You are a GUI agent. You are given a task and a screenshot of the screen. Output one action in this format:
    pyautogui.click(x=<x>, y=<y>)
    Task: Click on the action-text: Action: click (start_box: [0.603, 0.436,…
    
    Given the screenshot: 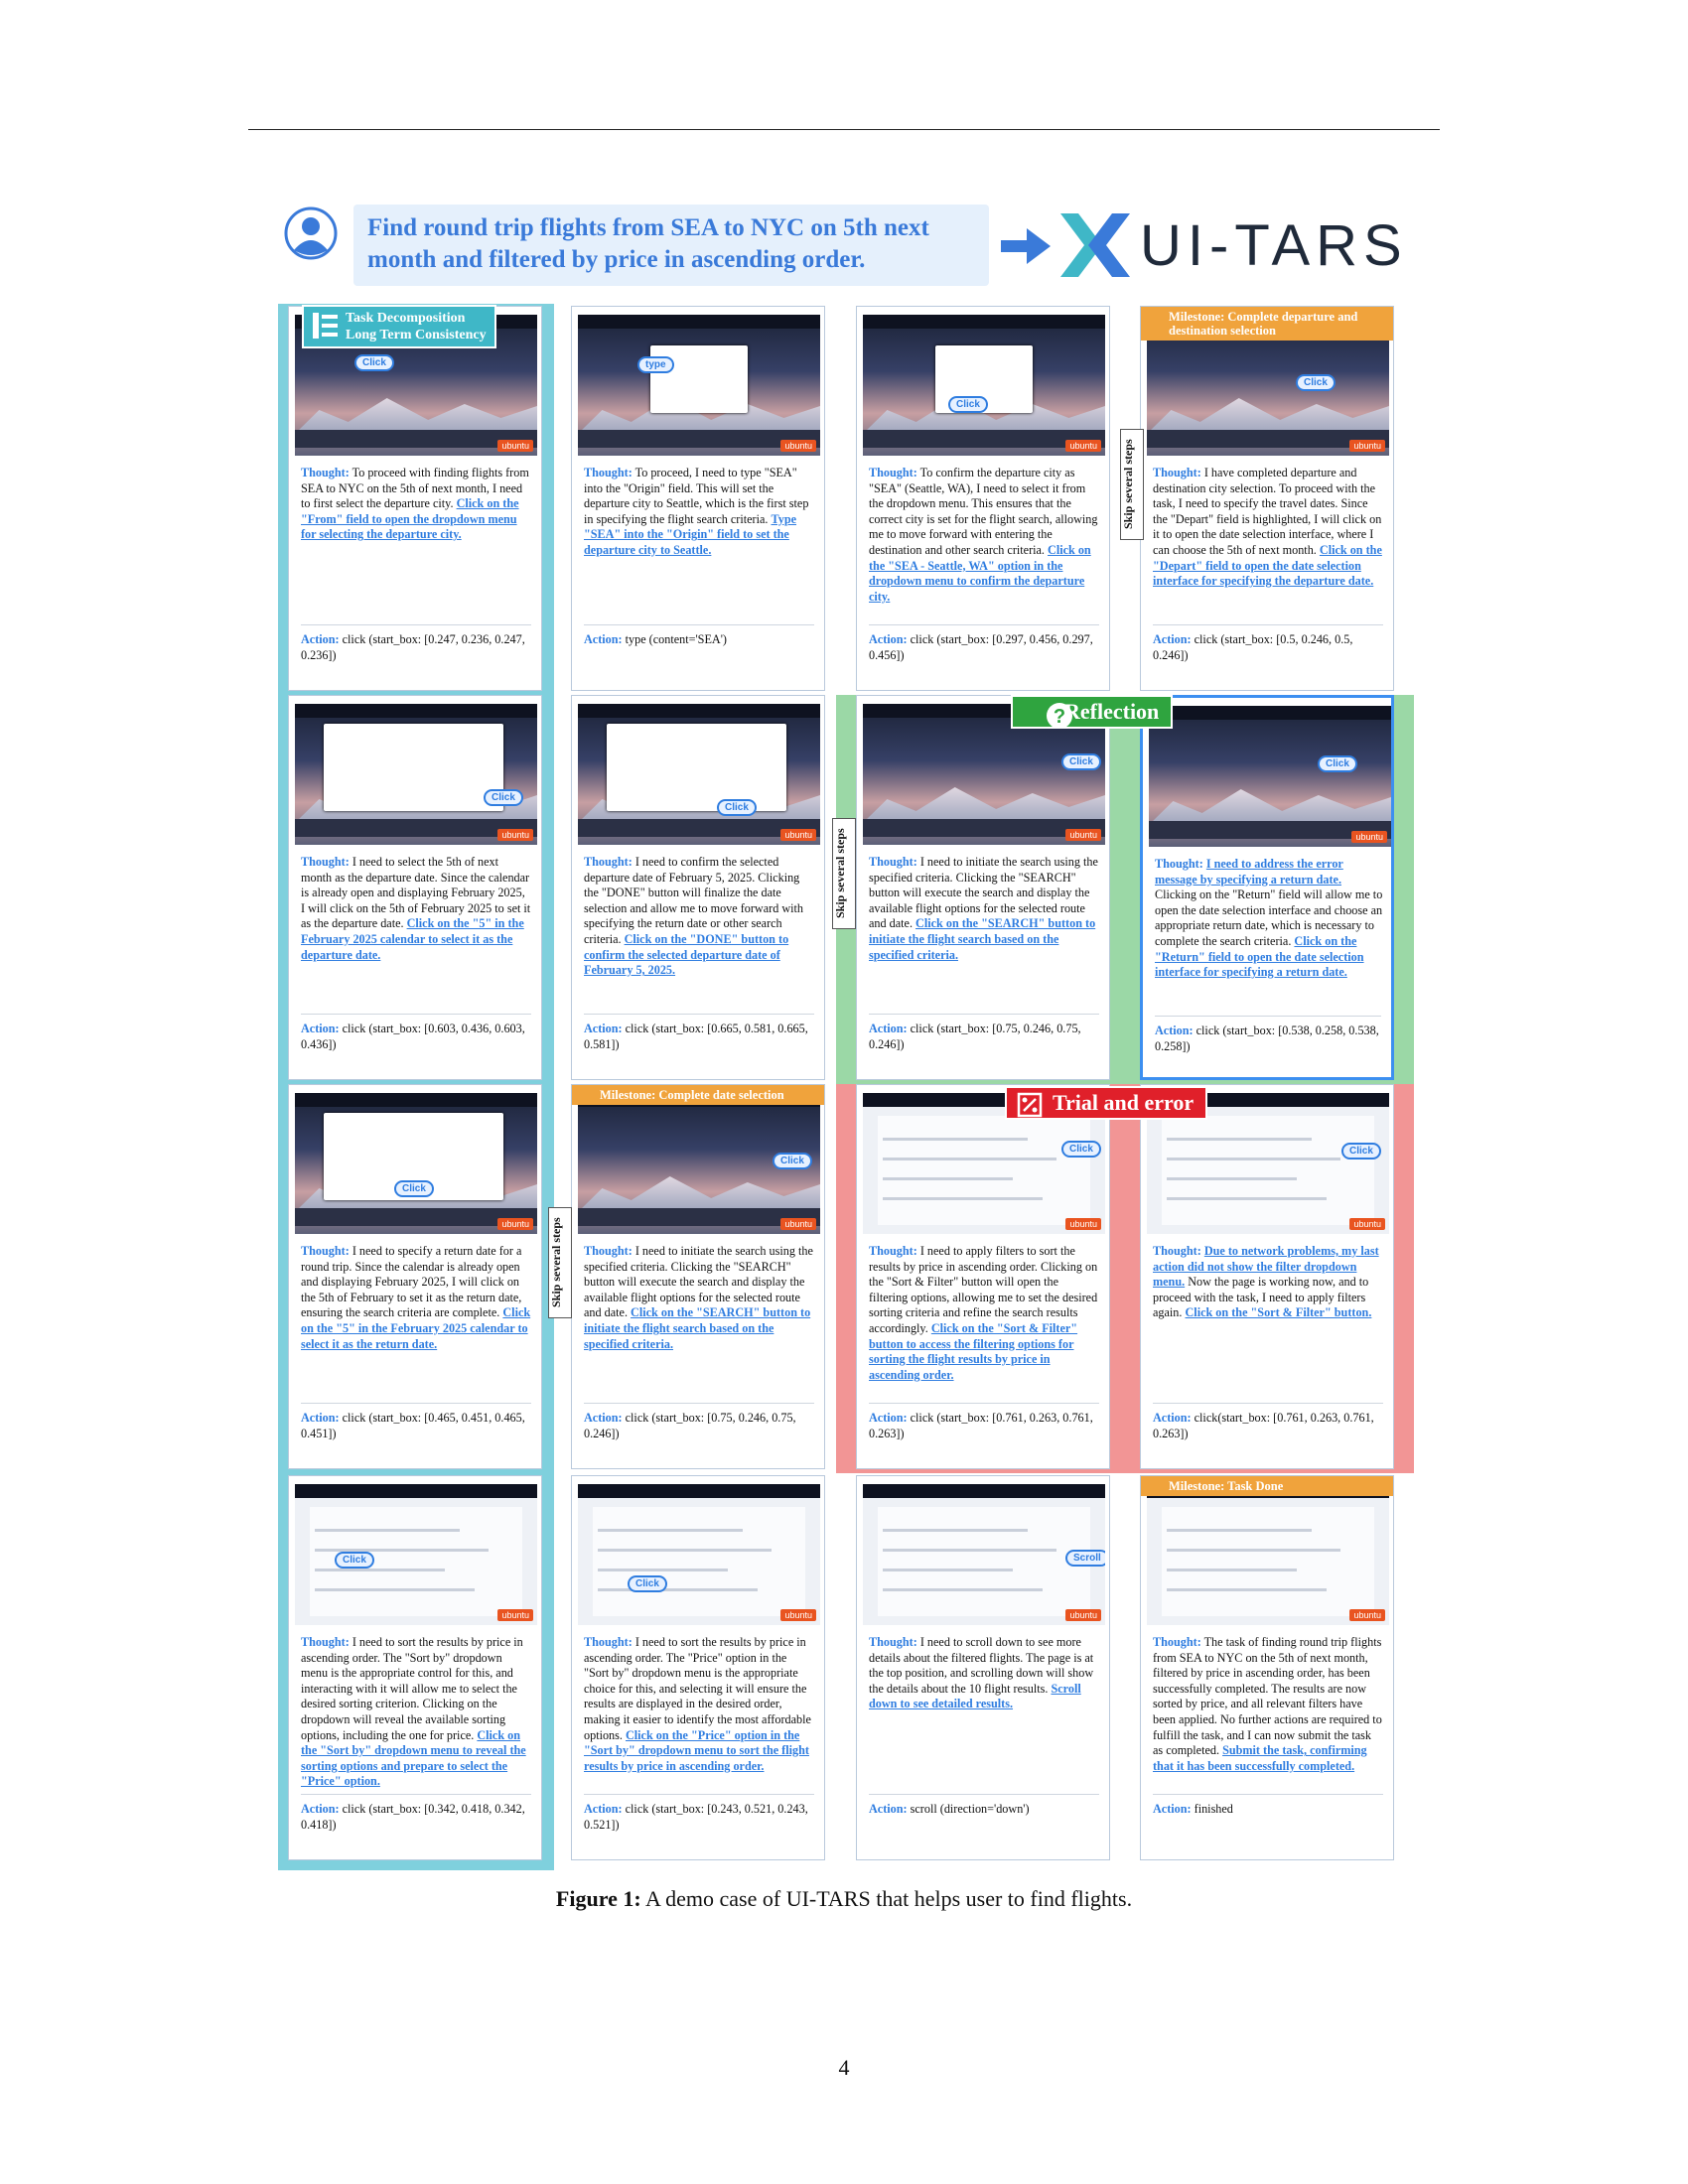 What is the action you would take?
    pyautogui.click(x=416, y=1037)
    